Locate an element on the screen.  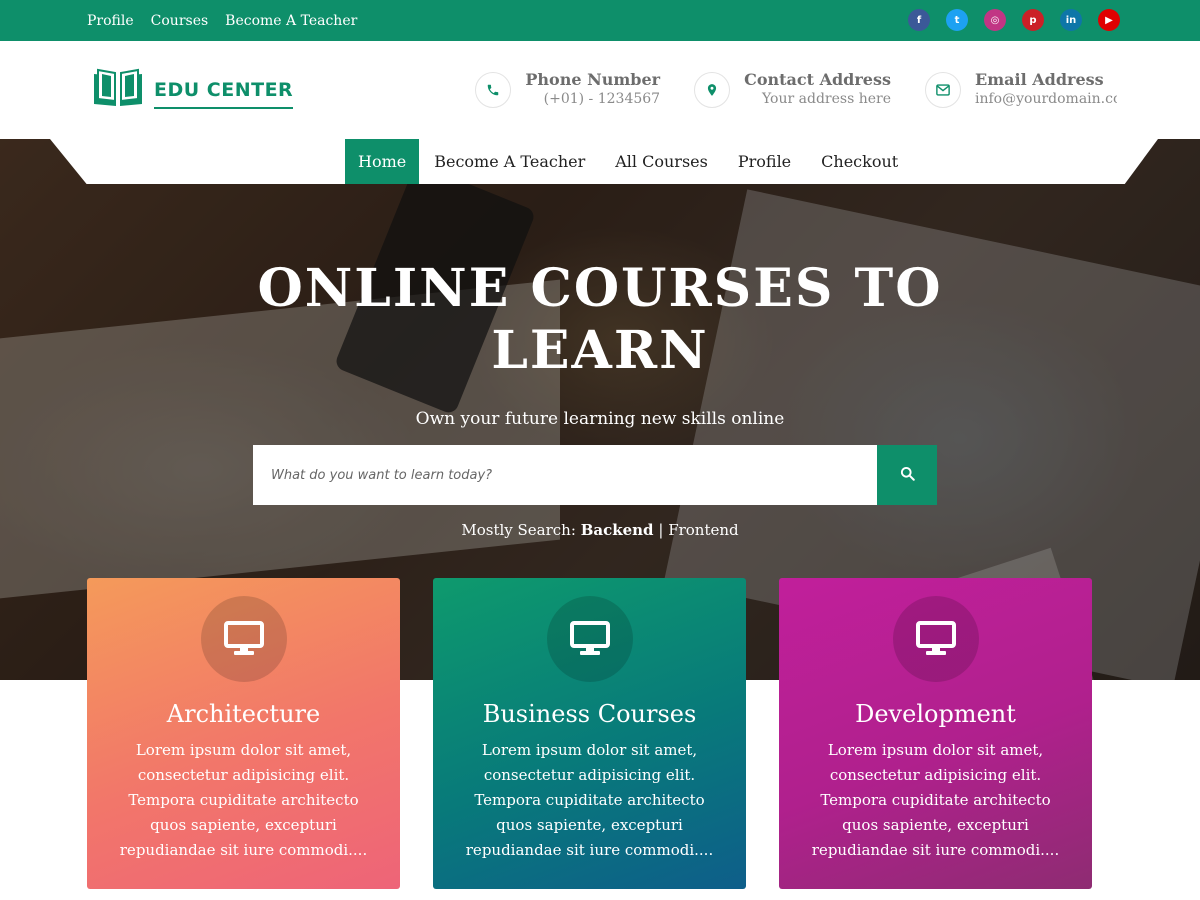
envelope-icon is located at coordinates (943, 90).